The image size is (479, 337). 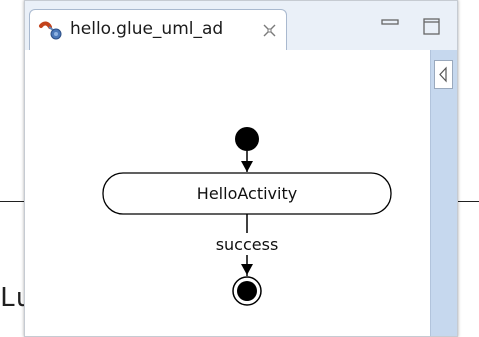 I want to click on vertical-scrollbar, so click(x=443, y=193).